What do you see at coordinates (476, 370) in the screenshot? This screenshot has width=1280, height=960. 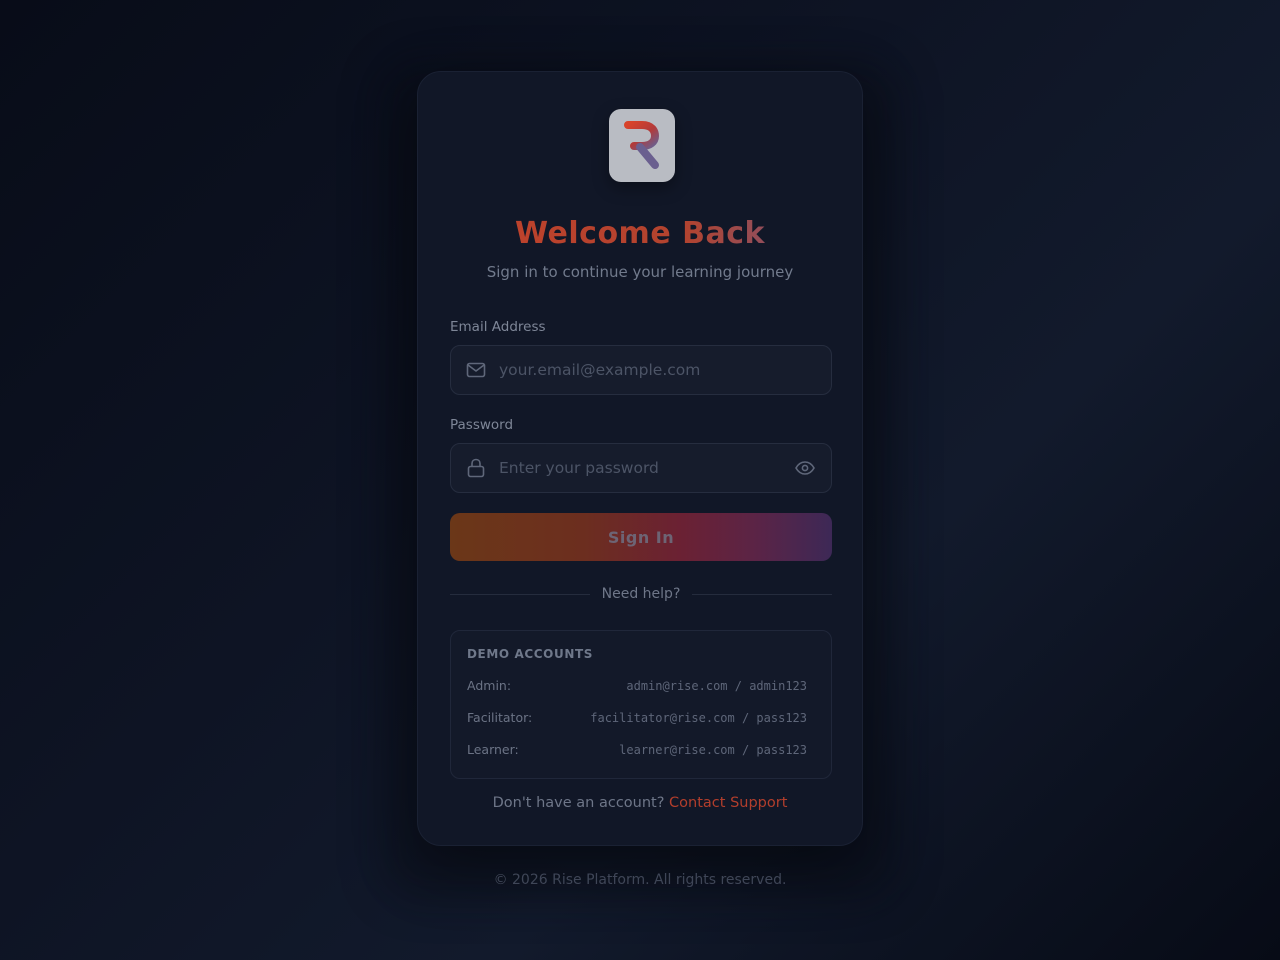 I see `mail-icon` at bounding box center [476, 370].